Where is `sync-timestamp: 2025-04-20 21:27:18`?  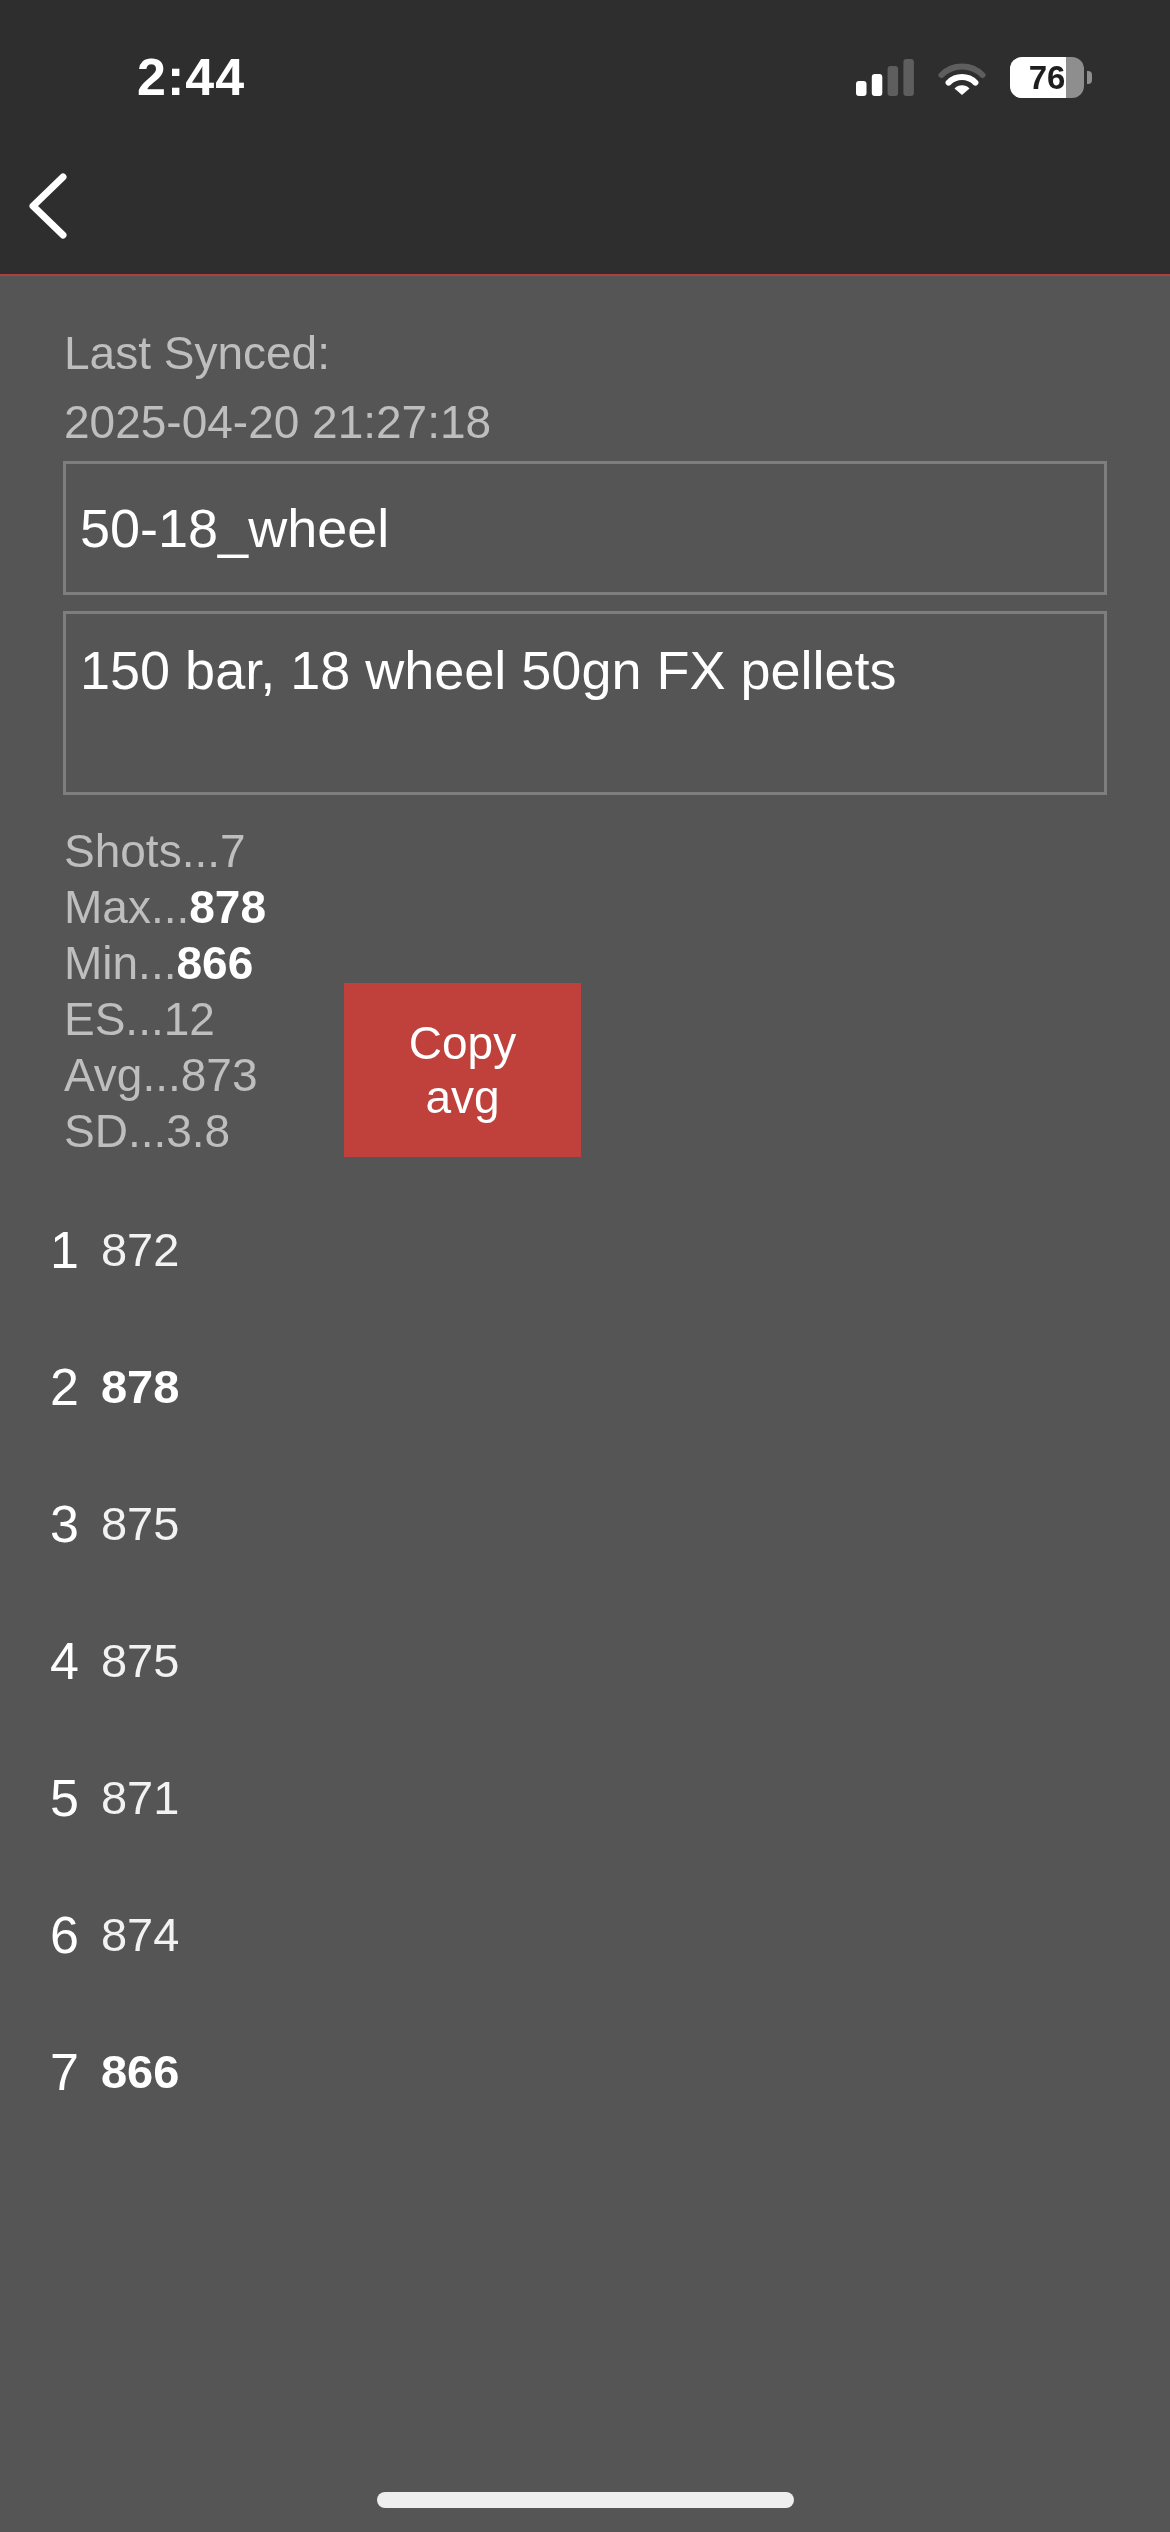 sync-timestamp: 2025-04-20 21:27:18 is located at coordinates (278, 422).